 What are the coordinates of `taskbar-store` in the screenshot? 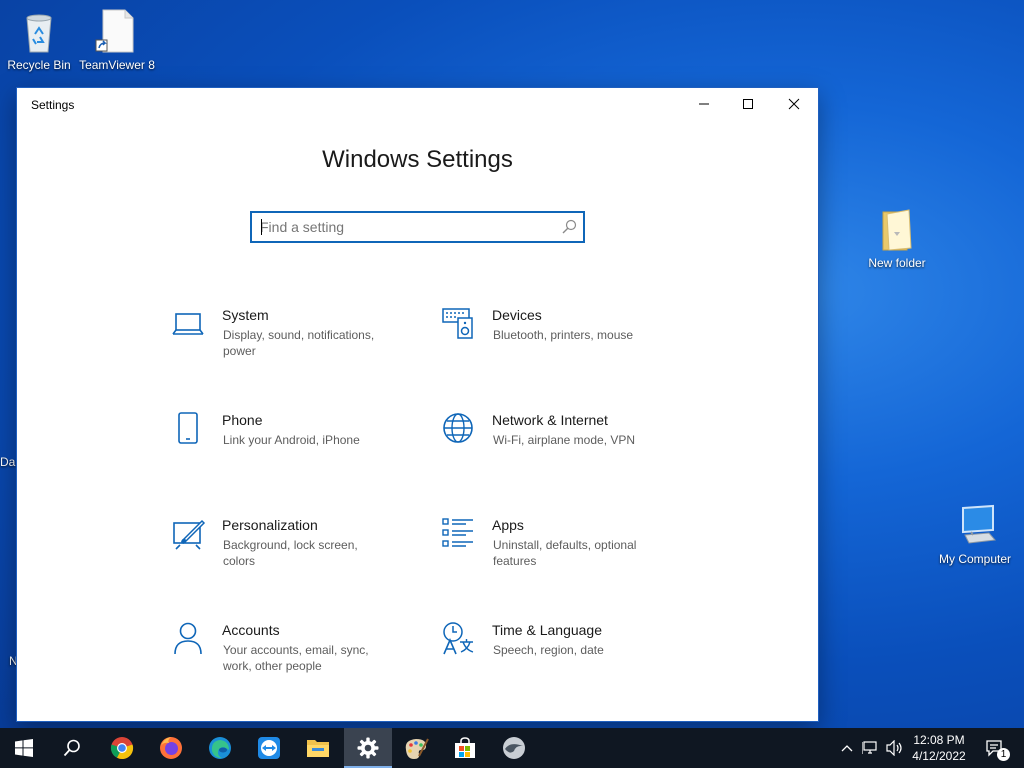 It's located at (465, 748).